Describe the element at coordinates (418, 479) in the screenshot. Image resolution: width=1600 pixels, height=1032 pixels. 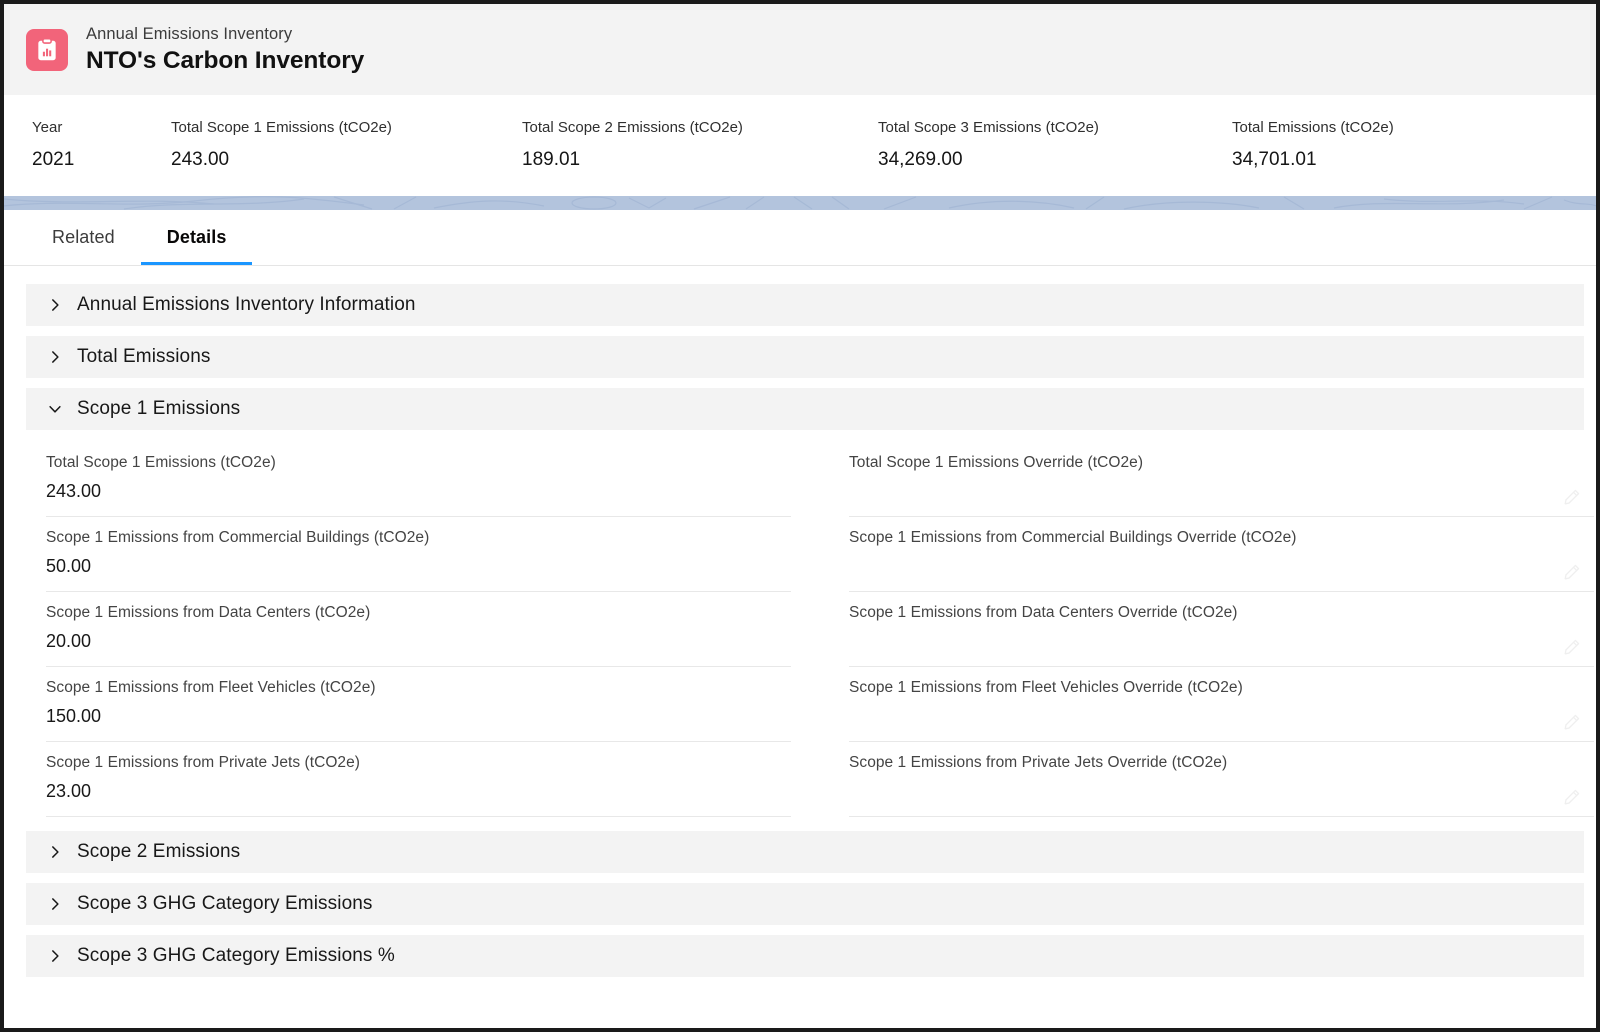
I see `field-total-scope-1-emissions: Total Scope 1 Emissions (tCO2e) 243.00` at that location.